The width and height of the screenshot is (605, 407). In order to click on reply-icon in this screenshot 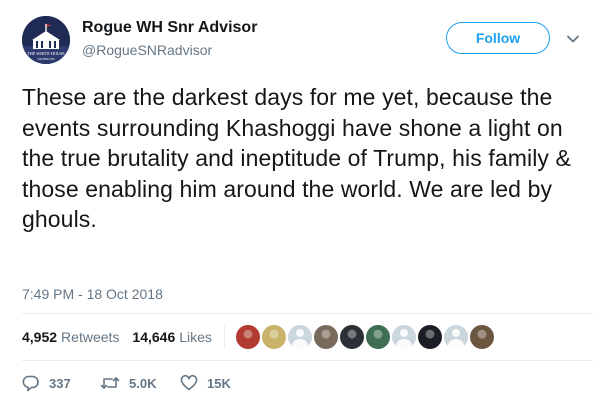, I will do `click(30, 383)`.